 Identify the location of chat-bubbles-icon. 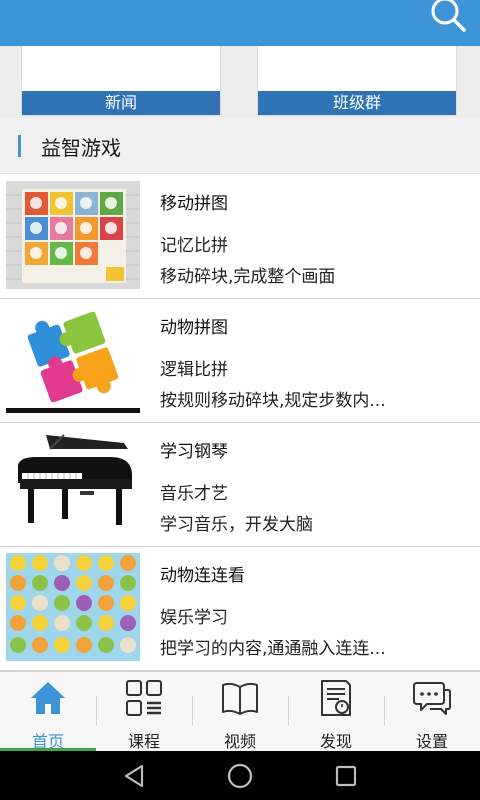
(432, 698).